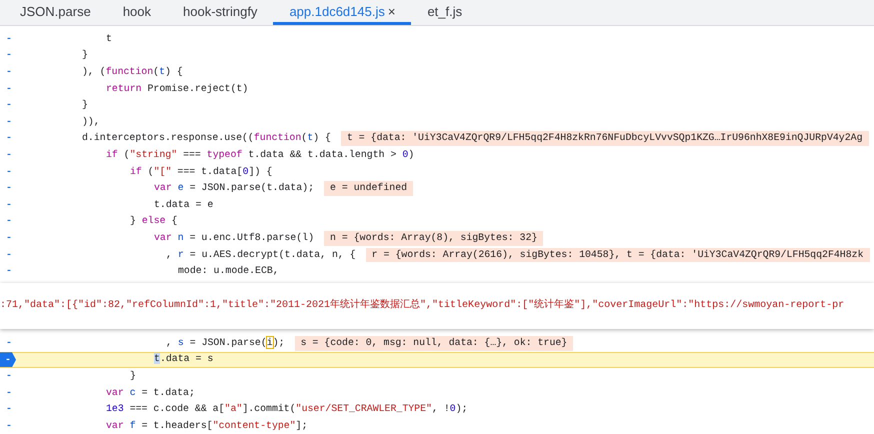 This screenshot has height=434, width=874. I want to click on file-tab: hook, so click(137, 12).